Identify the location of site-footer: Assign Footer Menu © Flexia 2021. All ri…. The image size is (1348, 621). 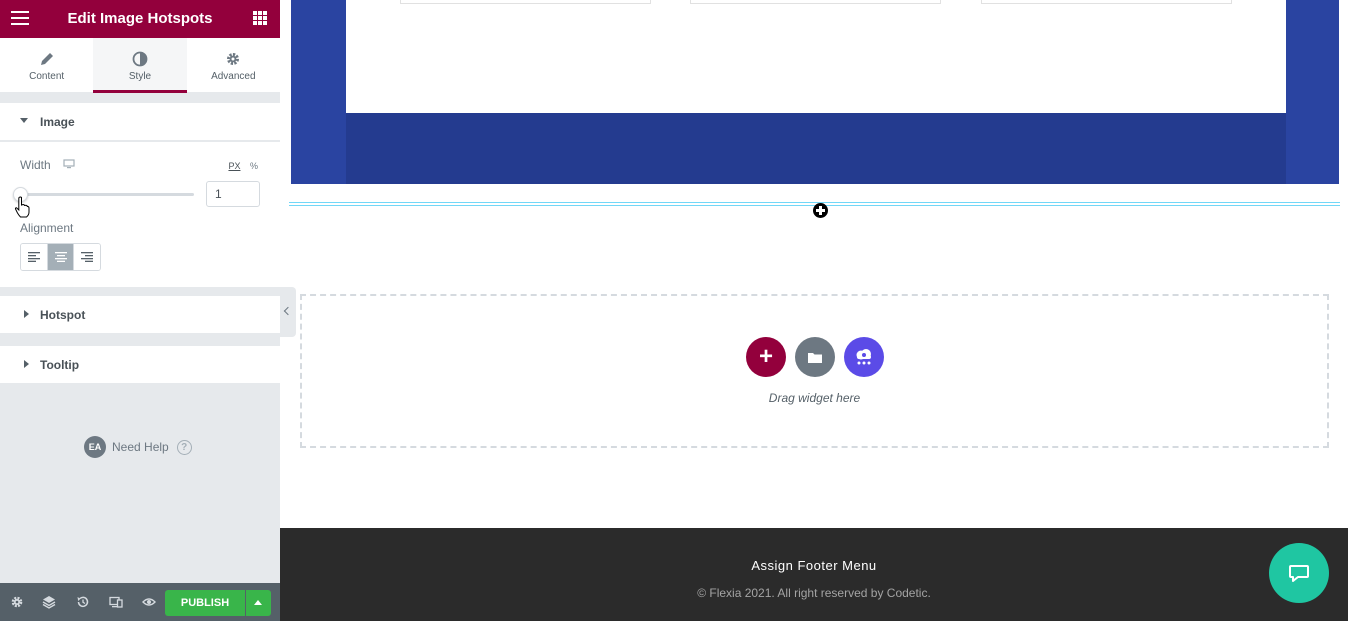
(814, 574).